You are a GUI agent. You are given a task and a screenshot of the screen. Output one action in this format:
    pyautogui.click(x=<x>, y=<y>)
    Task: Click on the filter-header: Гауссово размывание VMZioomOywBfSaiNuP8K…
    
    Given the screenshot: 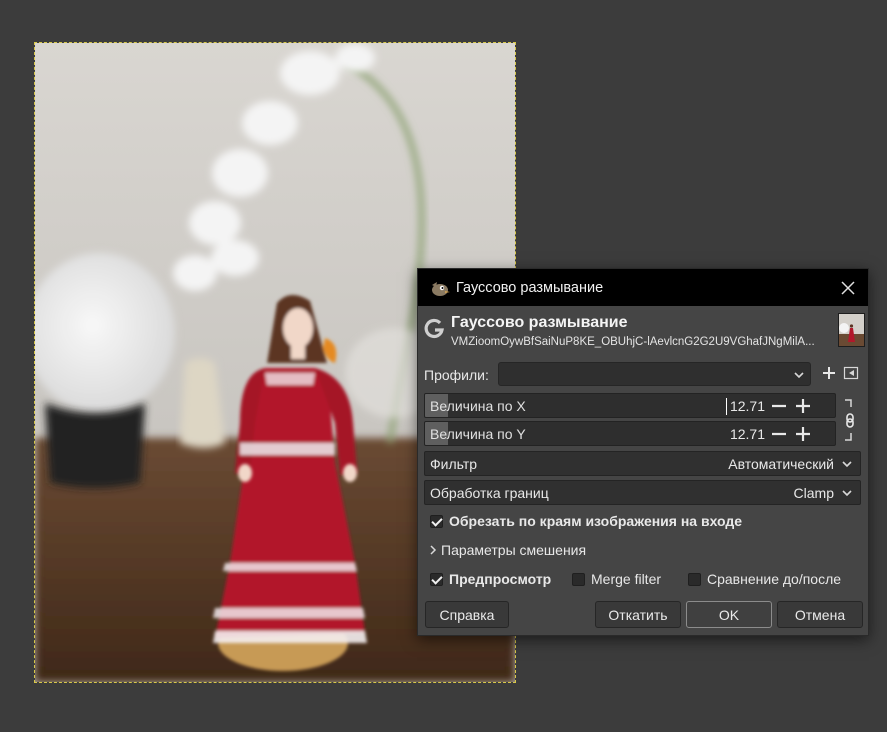 What is the action you would take?
    pyautogui.click(x=643, y=330)
    